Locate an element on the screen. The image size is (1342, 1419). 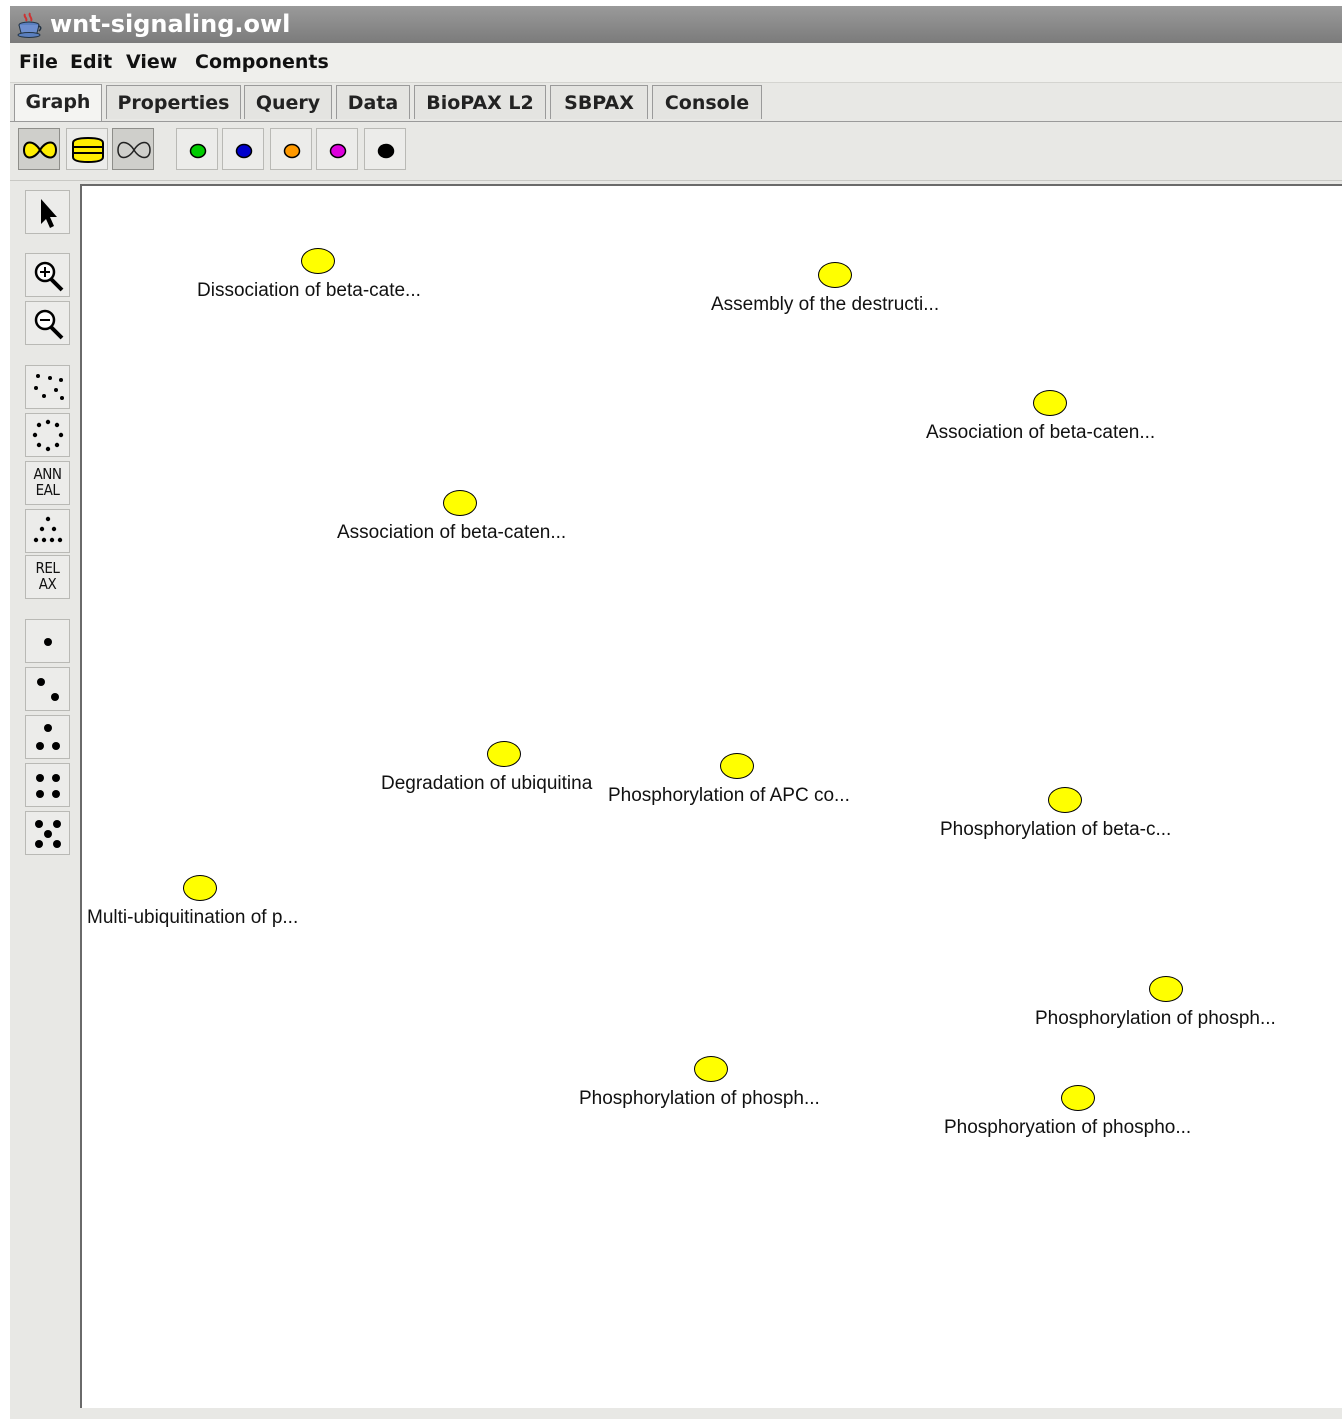
straight-edges-icon is located at coordinates (88, 150).